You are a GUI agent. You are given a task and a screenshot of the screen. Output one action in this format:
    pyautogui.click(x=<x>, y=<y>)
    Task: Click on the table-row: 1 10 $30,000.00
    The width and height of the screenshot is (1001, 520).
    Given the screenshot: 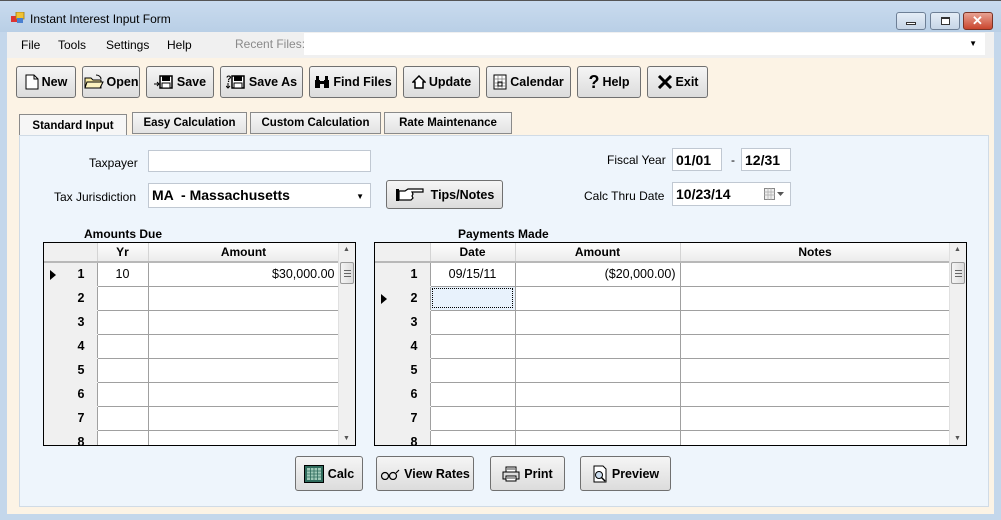 What is the action you would take?
    pyautogui.click(x=192, y=274)
    